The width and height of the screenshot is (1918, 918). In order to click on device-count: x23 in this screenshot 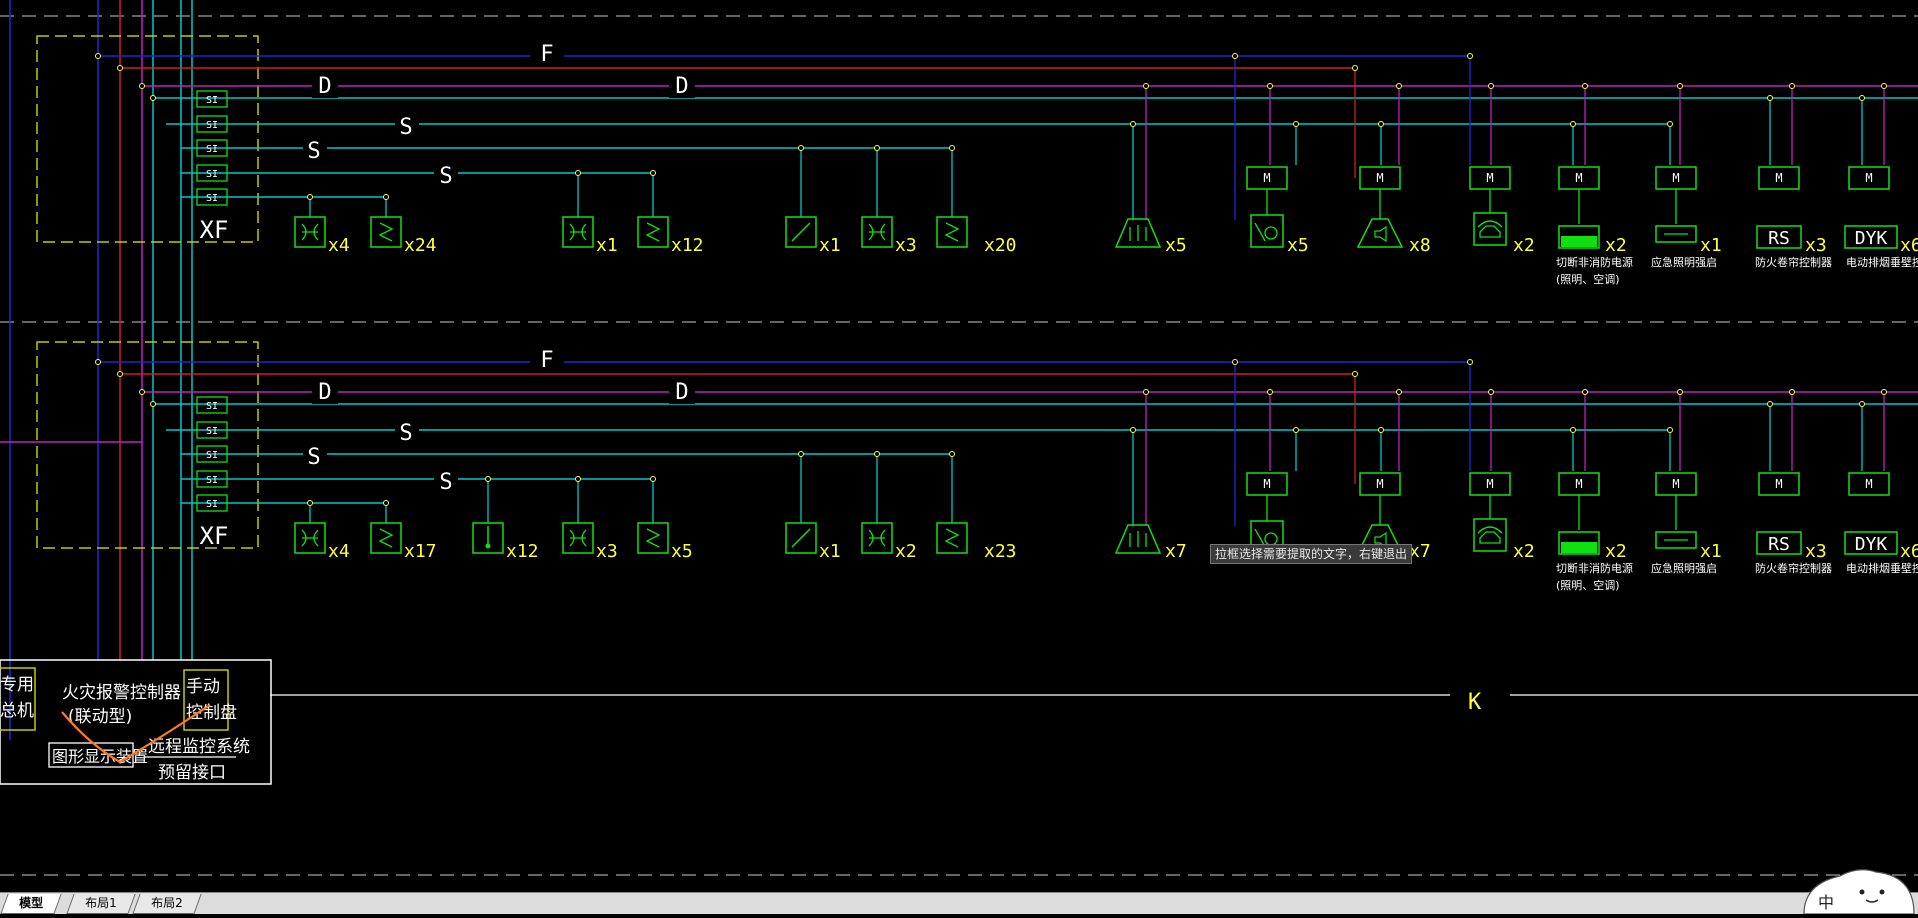, I will do `click(1000, 551)`.